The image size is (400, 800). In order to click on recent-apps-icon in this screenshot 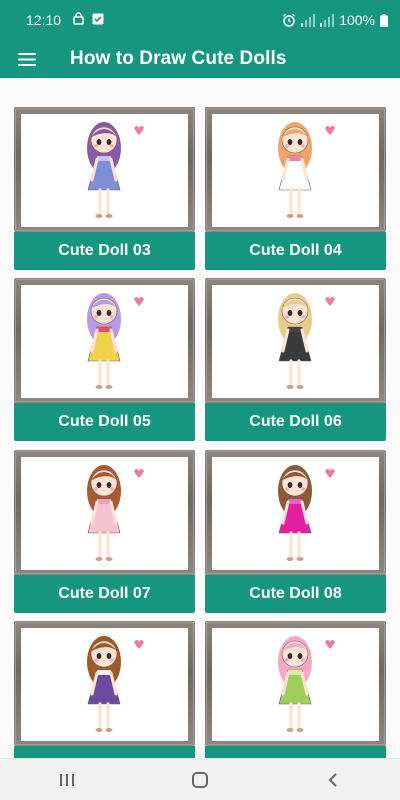, I will do `click(67, 780)`.